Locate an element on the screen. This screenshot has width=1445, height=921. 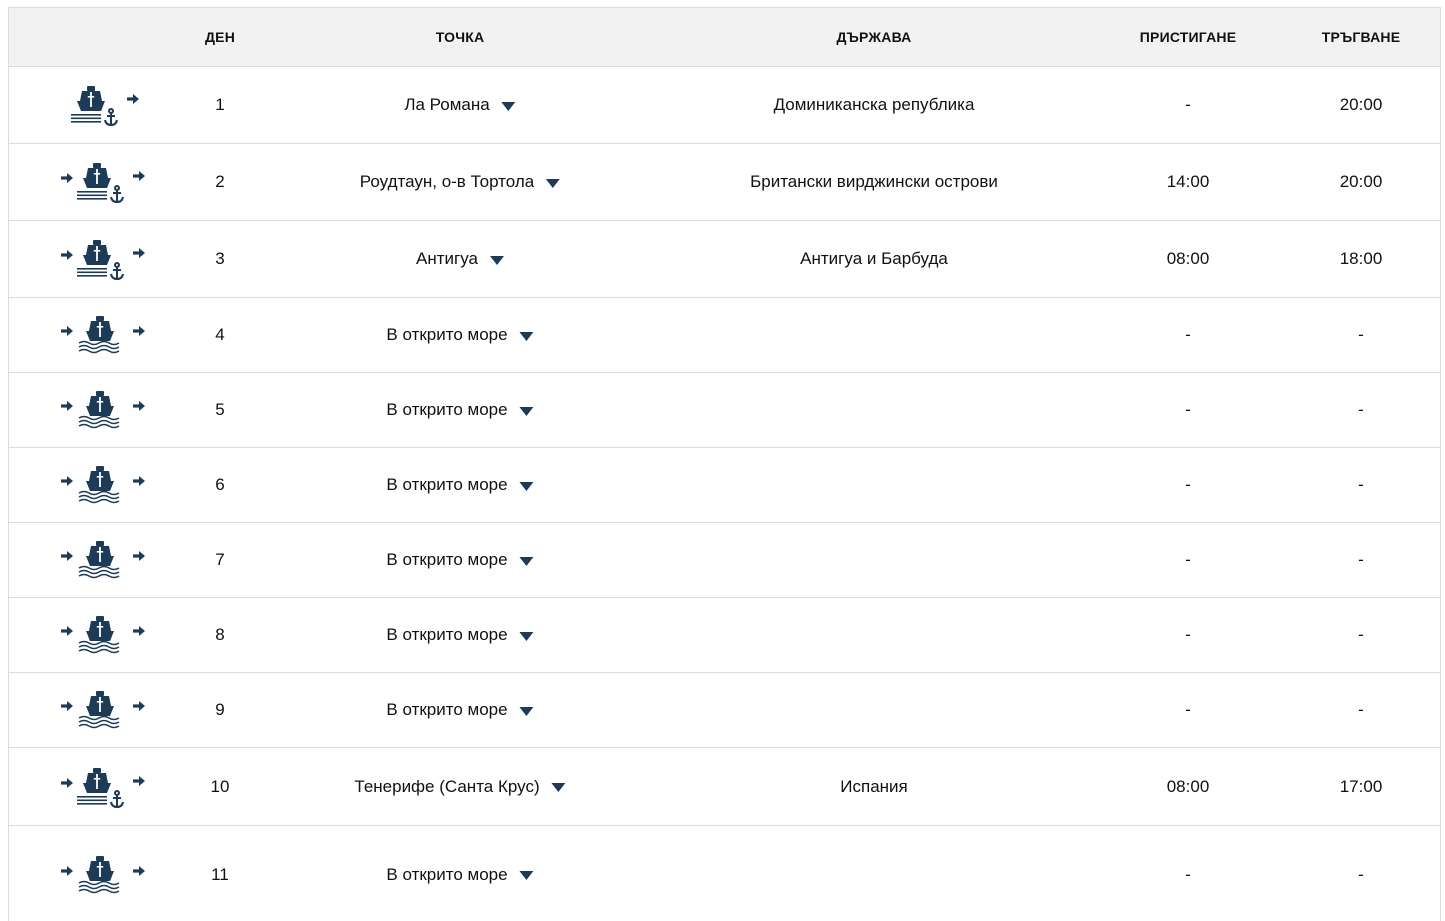
country-name: Антигуа и Барбуда is located at coordinates (874, 258).